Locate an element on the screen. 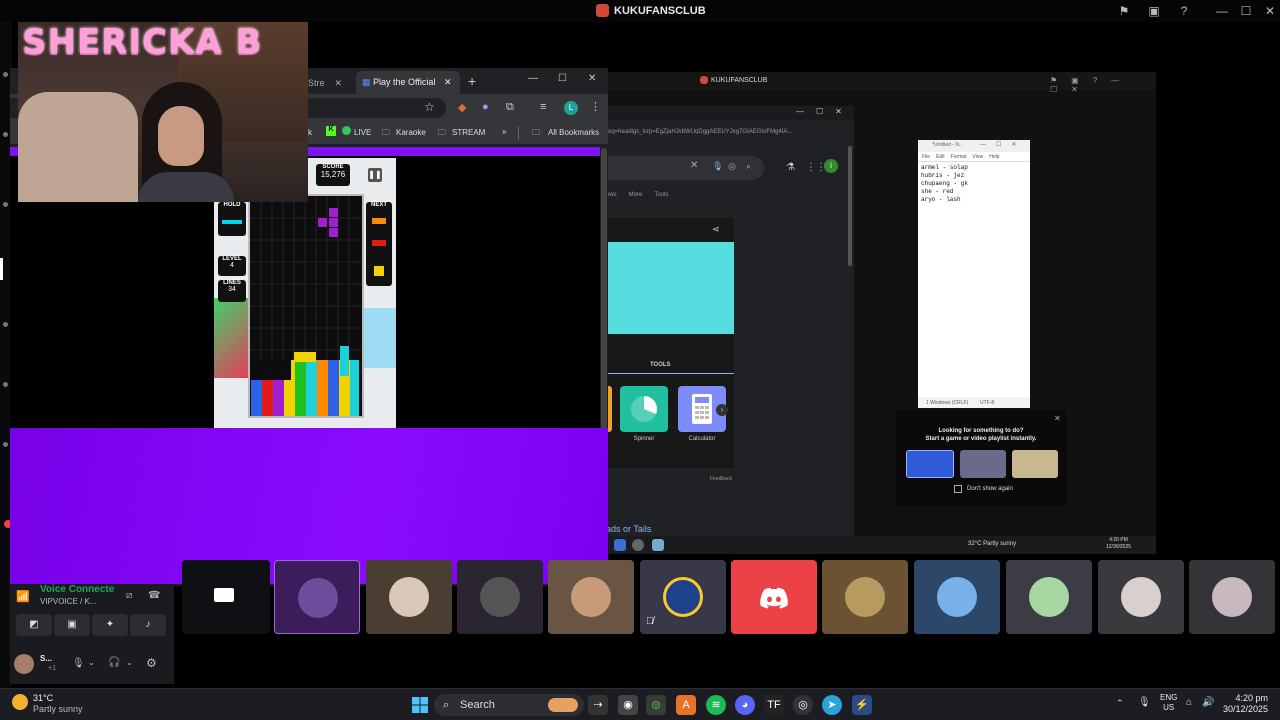 The height and width of the screenshot is (720, 1280). media-icon: ≡ is located at coordinates (543, 107).